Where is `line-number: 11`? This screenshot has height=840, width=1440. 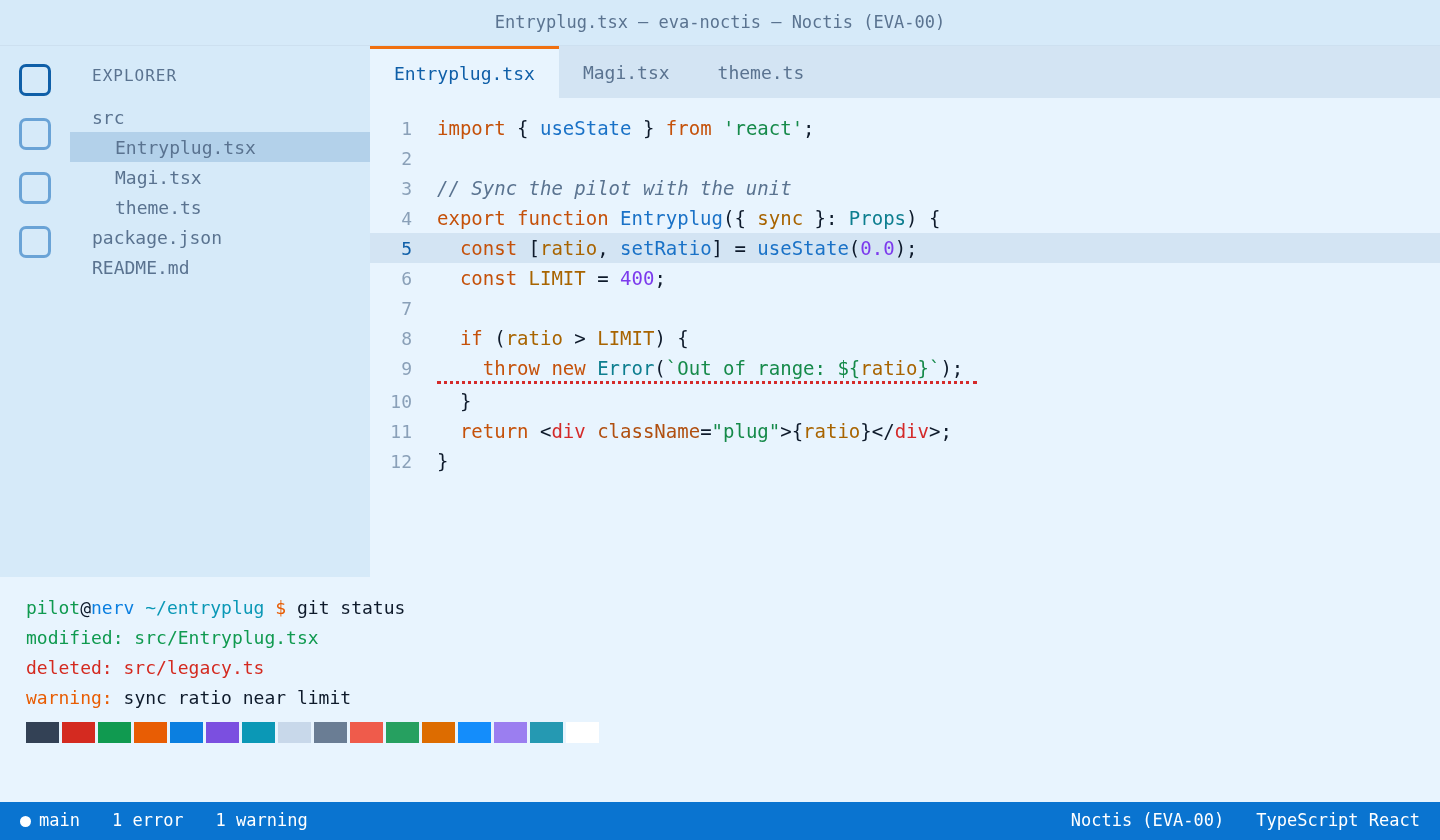
line-number: 11 is located at coordinates (400, 431).